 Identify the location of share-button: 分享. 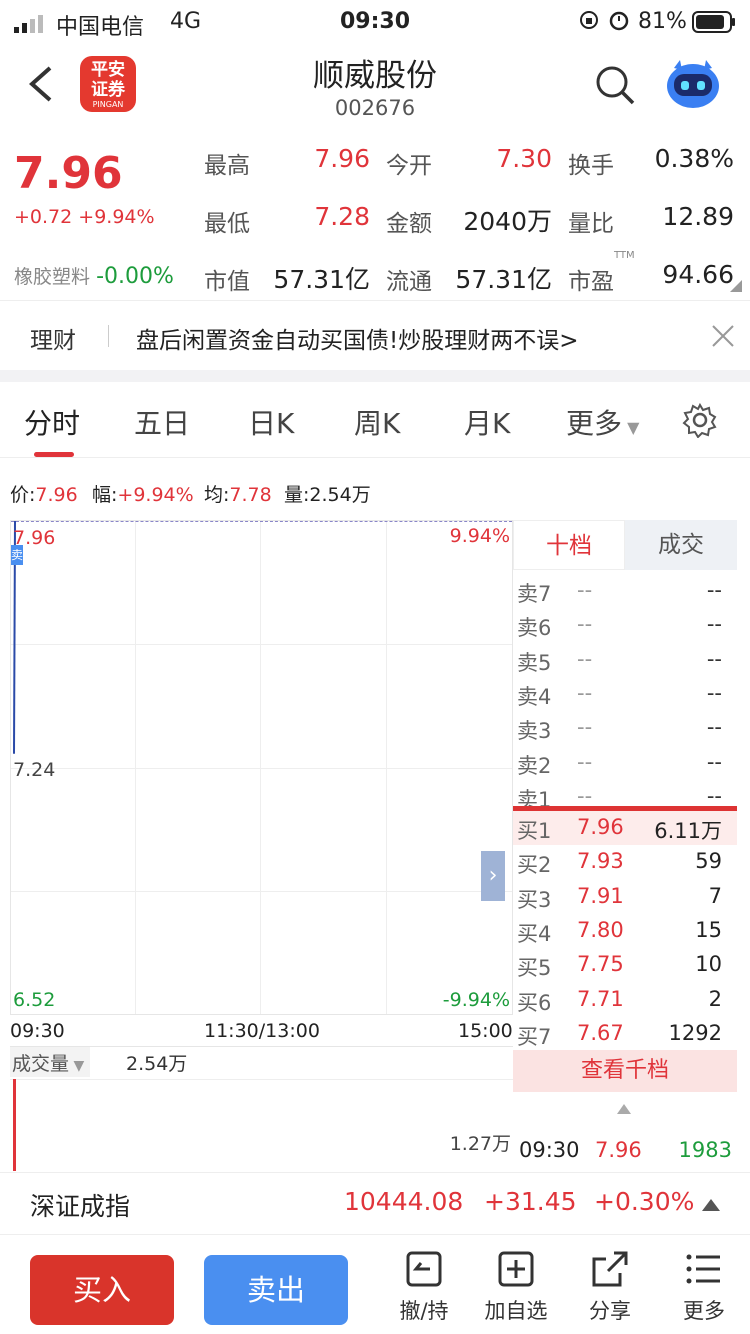
(610, 1287).